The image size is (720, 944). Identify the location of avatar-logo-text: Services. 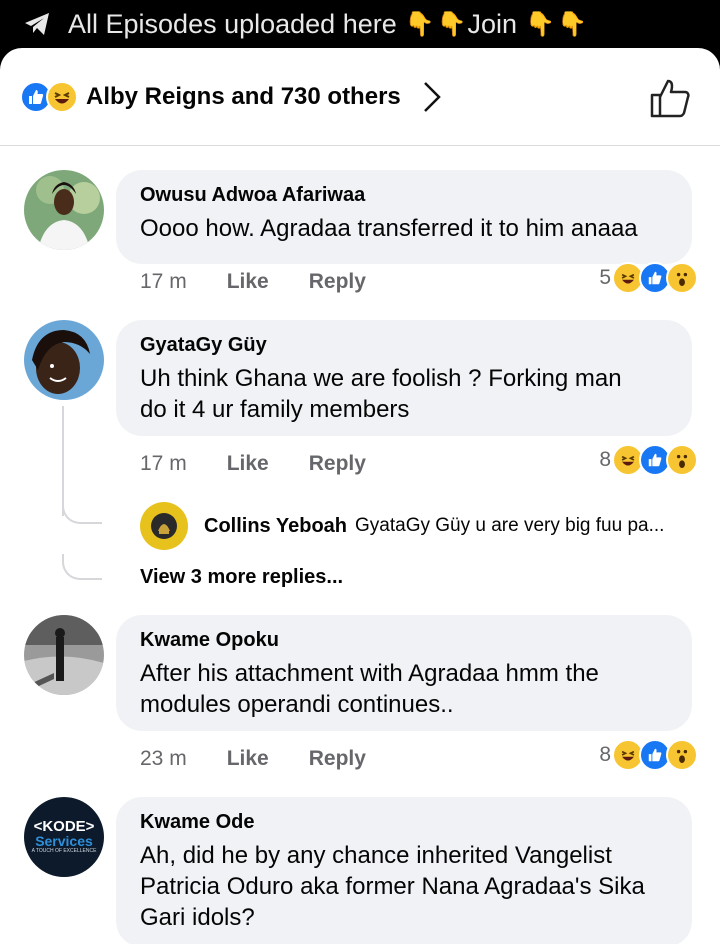
(64, 841).